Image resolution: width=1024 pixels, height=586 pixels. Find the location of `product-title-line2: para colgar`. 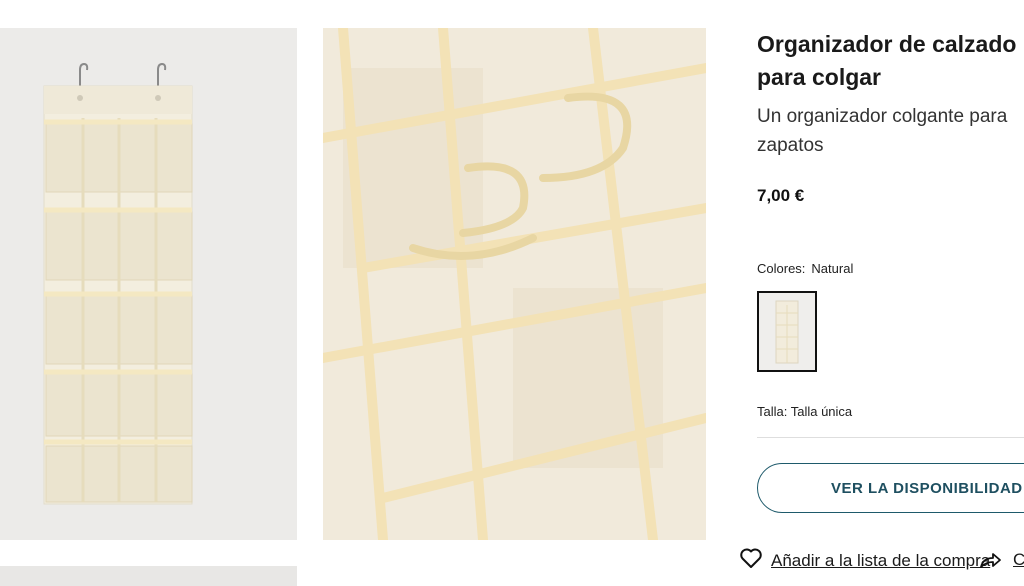

product-title-line2: para colgar is located at coordinates (819, 77).